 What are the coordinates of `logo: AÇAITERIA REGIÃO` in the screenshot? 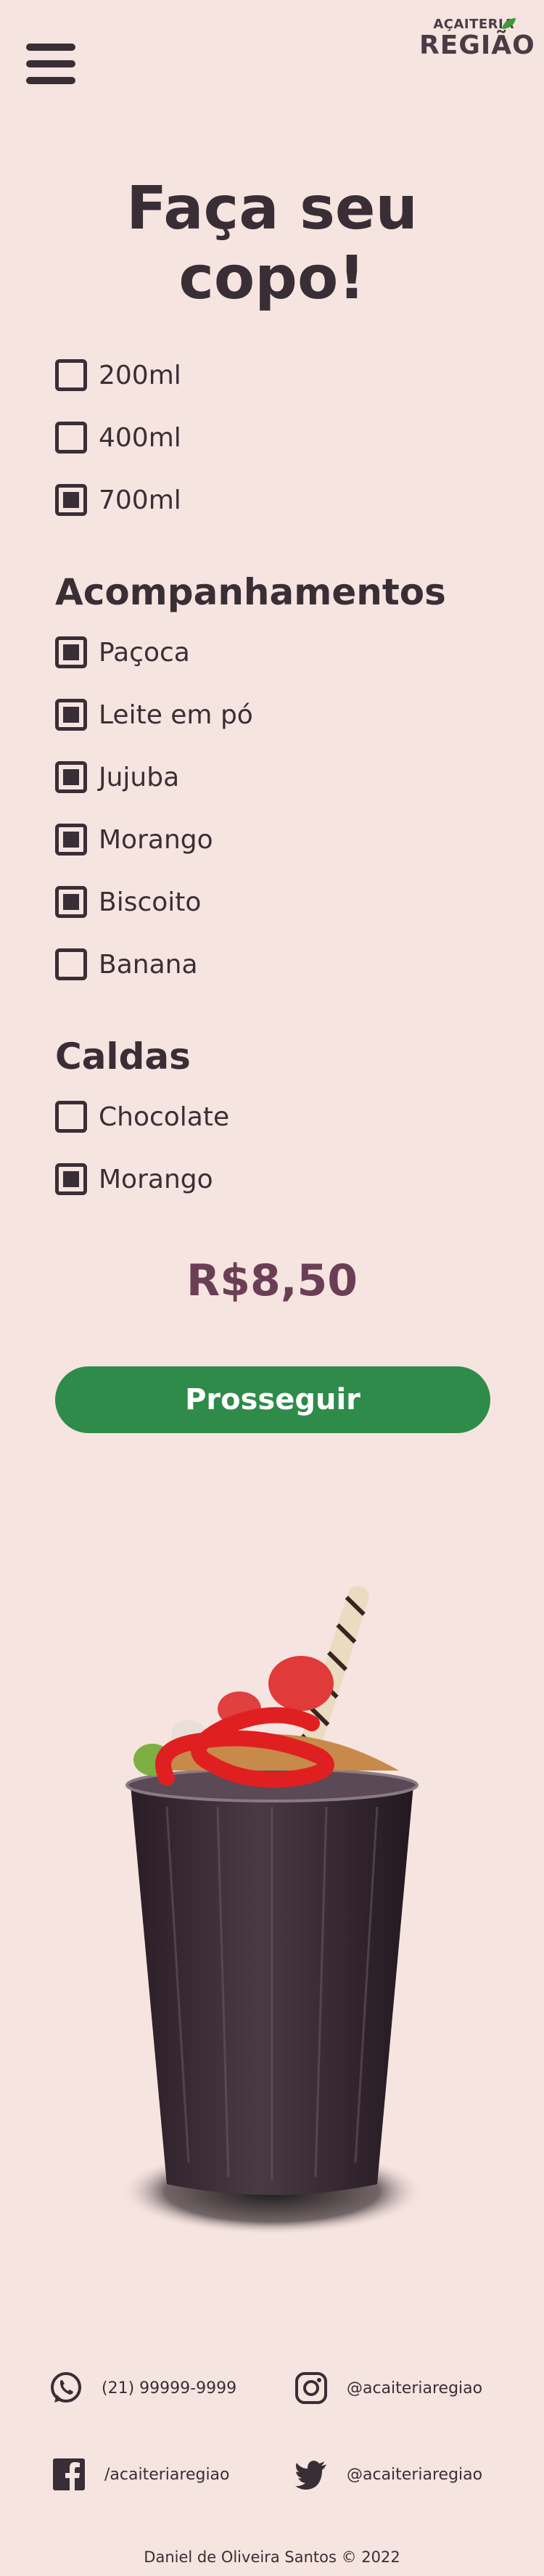 It's located at (477, 42).